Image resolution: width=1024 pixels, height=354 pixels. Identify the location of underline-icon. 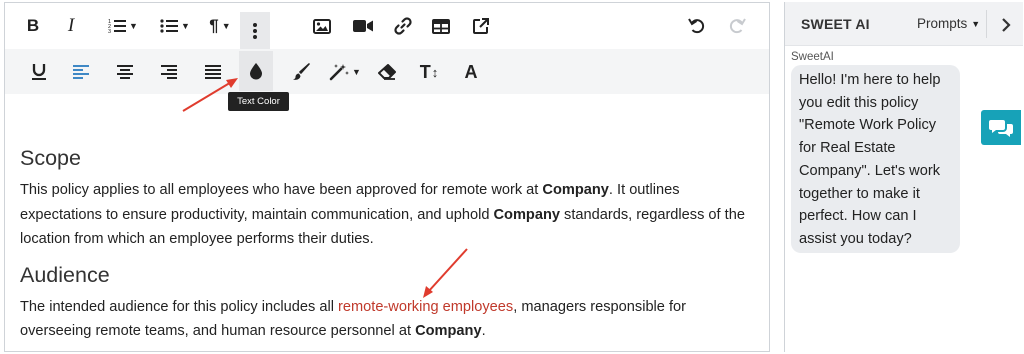
(39, 72).